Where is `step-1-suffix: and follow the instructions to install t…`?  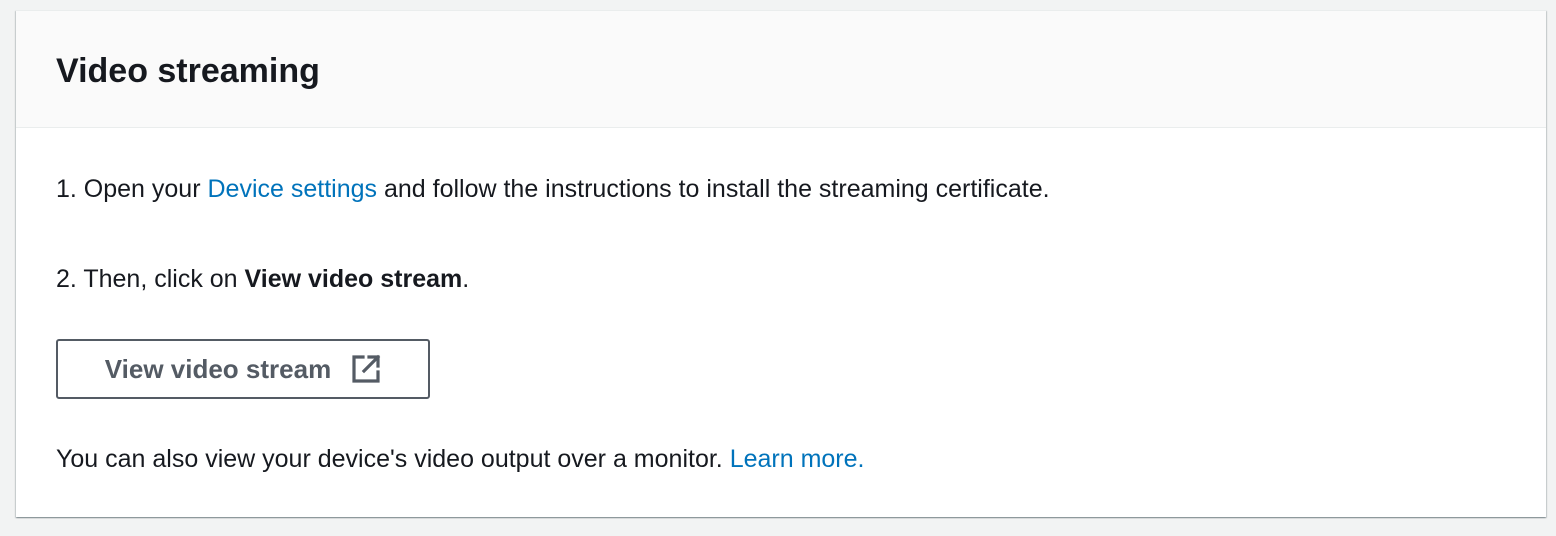 step-1-suffix: and follow the instructions to install t… is located at coordinates (713, 189).